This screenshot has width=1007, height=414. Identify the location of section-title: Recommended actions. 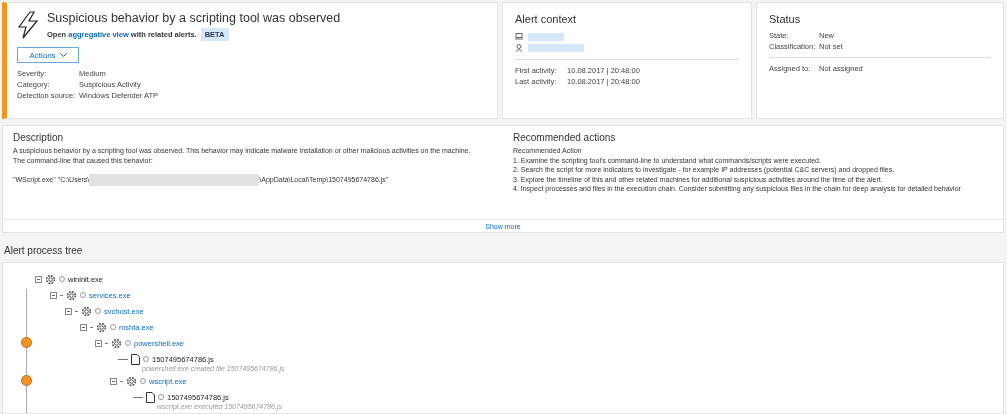
(565, 137).